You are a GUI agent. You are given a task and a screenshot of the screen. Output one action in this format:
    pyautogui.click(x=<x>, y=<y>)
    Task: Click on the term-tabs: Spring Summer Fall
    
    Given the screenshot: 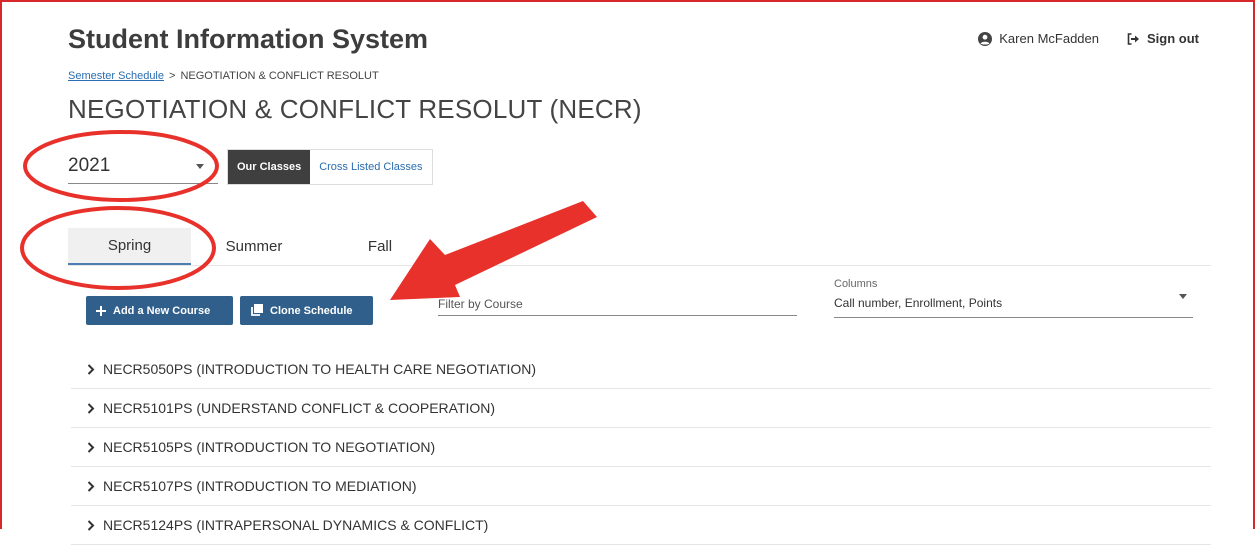 What is the action you would take?
    pyautogui.click(x=639, y=247)
    